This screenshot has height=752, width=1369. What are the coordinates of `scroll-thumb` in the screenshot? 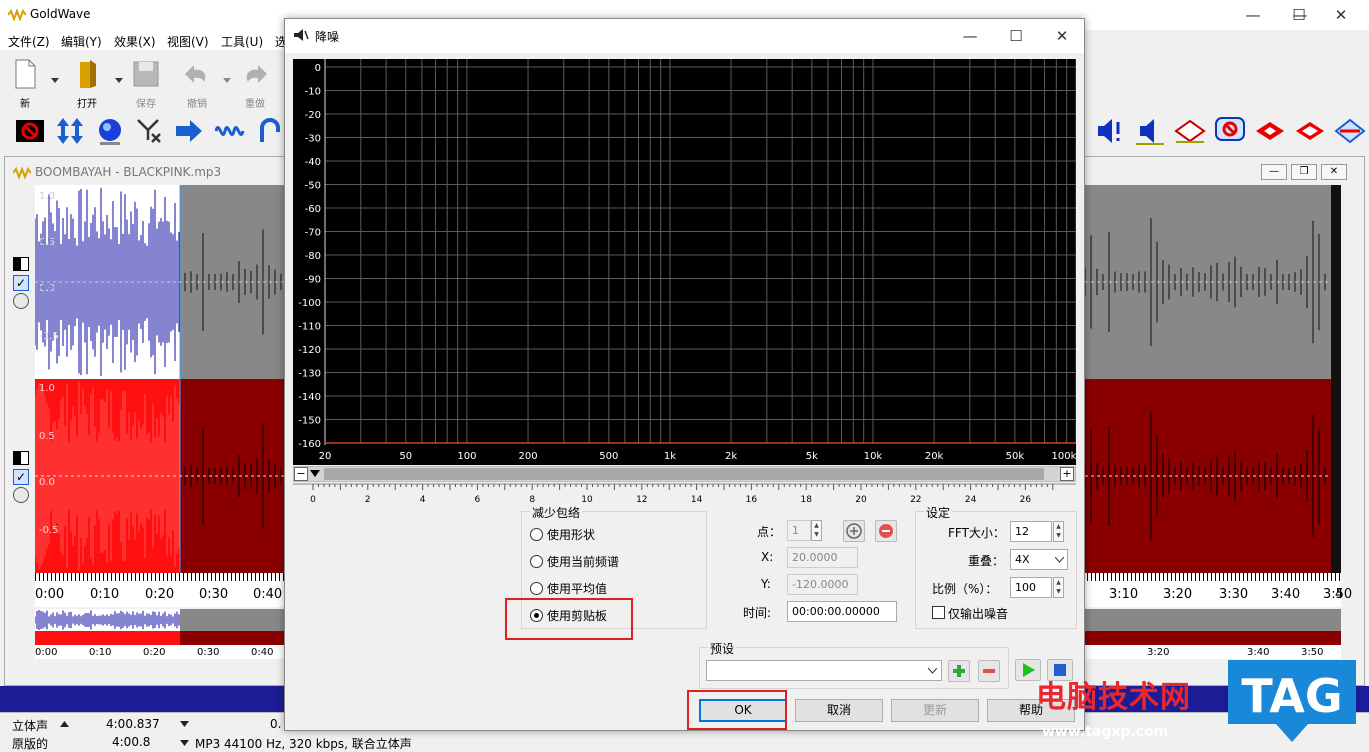 It's located at (684, 474).